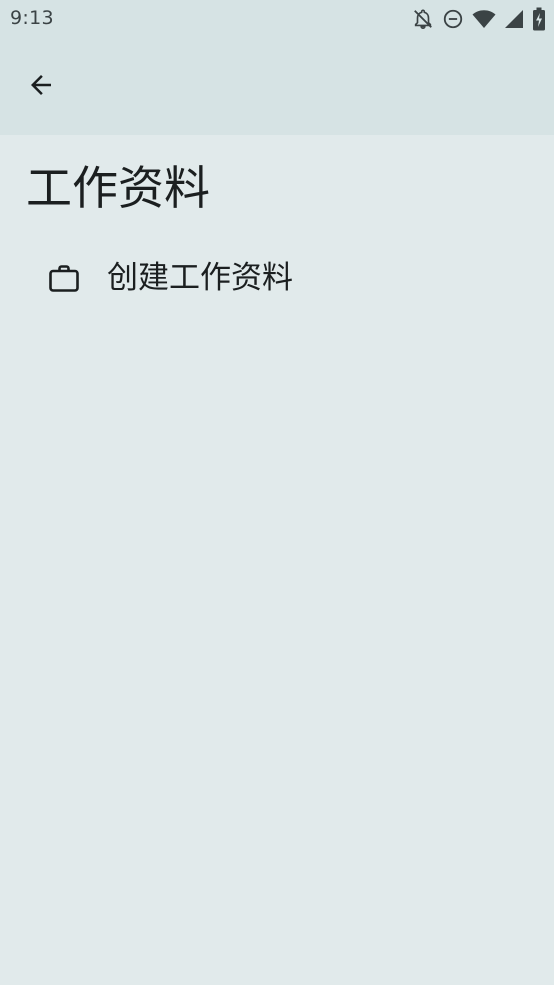 The height and width of the screenshot is (985, 554). What do you see at coordinates (64, 279) in the screenshot?
I see `briefcase-icon` at bounding box center [64, 279].